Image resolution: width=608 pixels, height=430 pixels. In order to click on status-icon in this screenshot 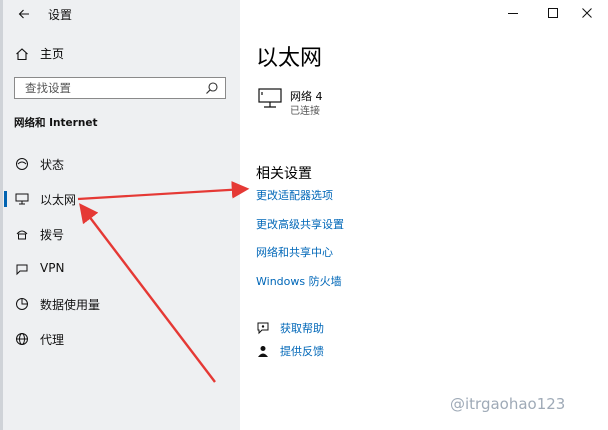, I will do `click(22, 164)`.